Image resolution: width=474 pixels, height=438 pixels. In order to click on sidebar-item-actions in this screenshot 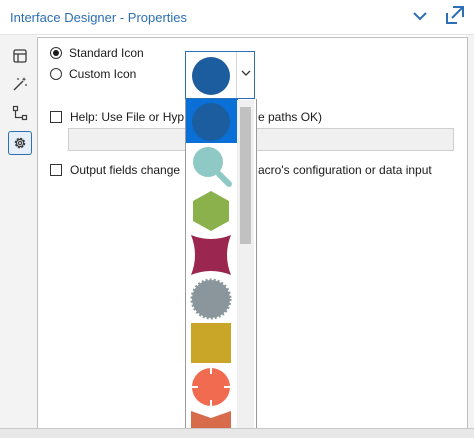, I will do `click(20, 84)`.